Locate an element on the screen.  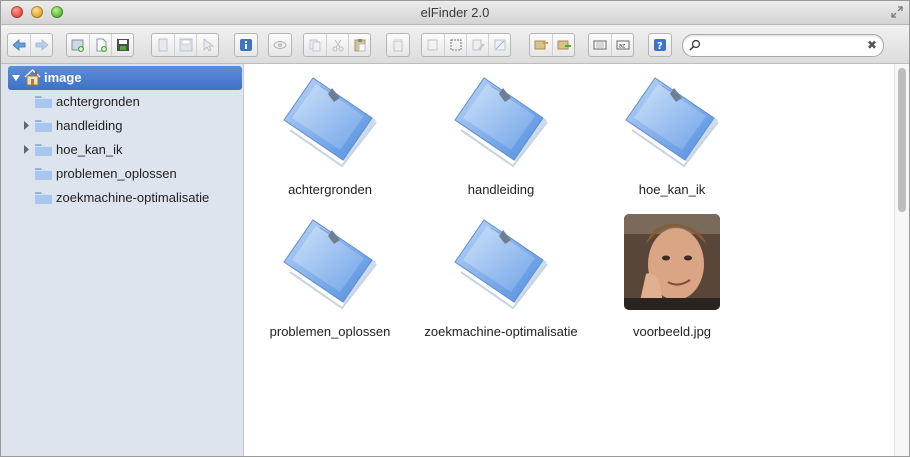
info-button is located at coordinates (246, 45).